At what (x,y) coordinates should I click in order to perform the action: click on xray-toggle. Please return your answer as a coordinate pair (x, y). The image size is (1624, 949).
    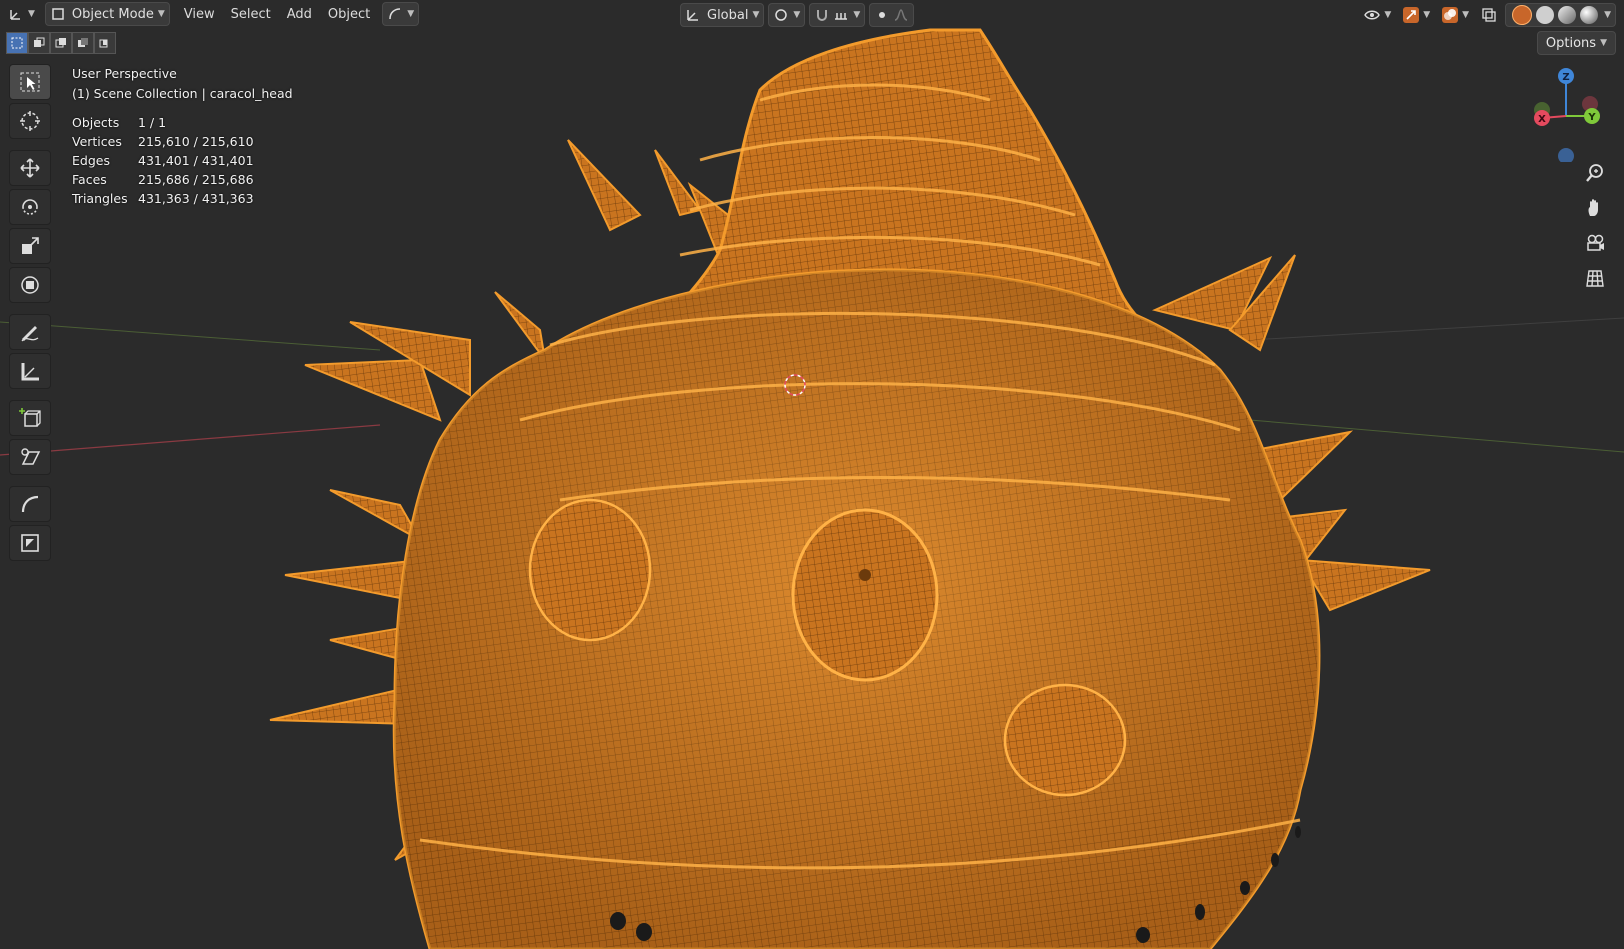
    Looking at the image, I should click on (1489, 15).